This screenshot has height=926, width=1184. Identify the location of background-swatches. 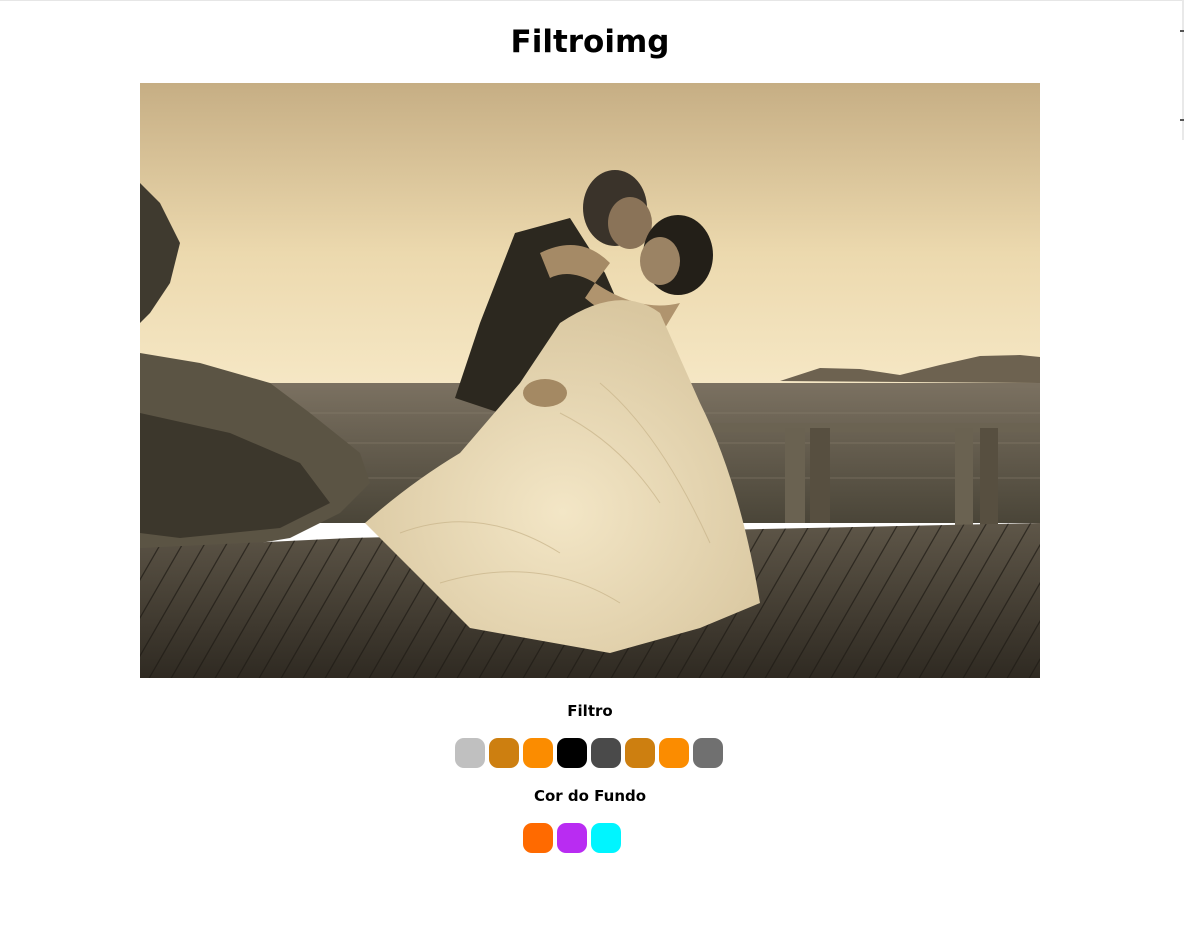
(572, 838).